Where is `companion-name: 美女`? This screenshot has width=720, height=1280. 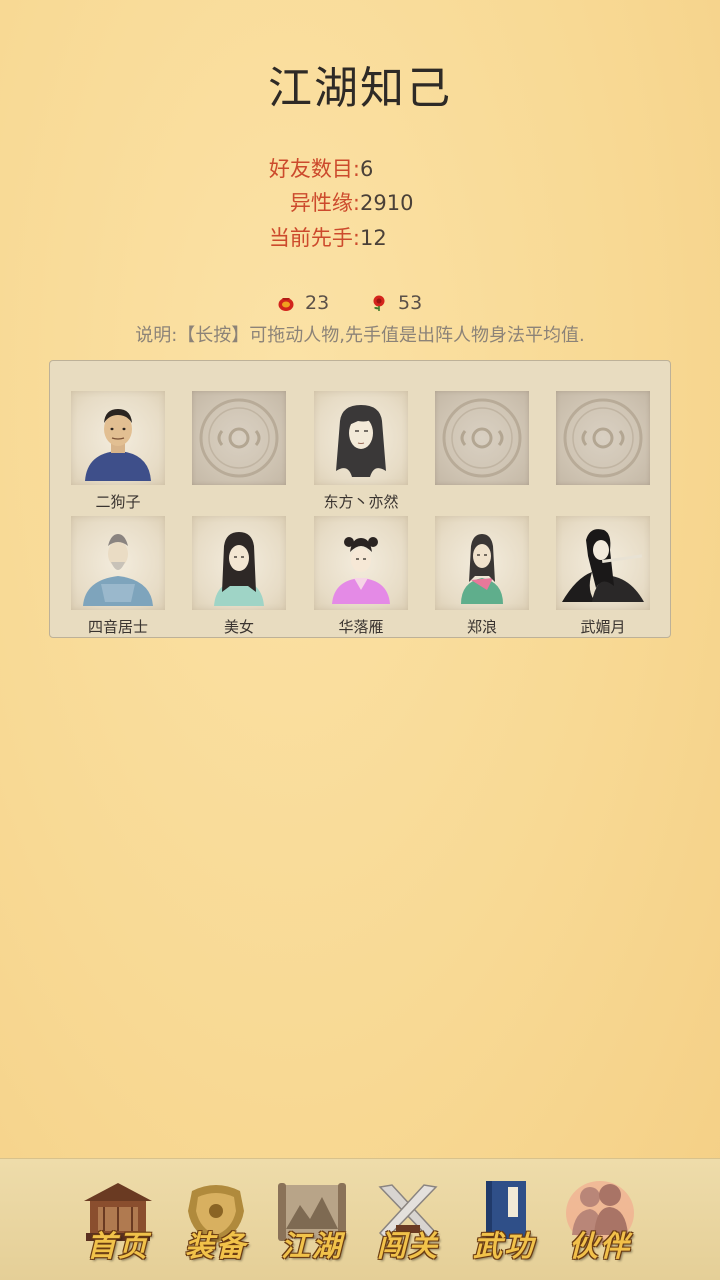 companion-name: 美女 is located at coordinates (238, 627).